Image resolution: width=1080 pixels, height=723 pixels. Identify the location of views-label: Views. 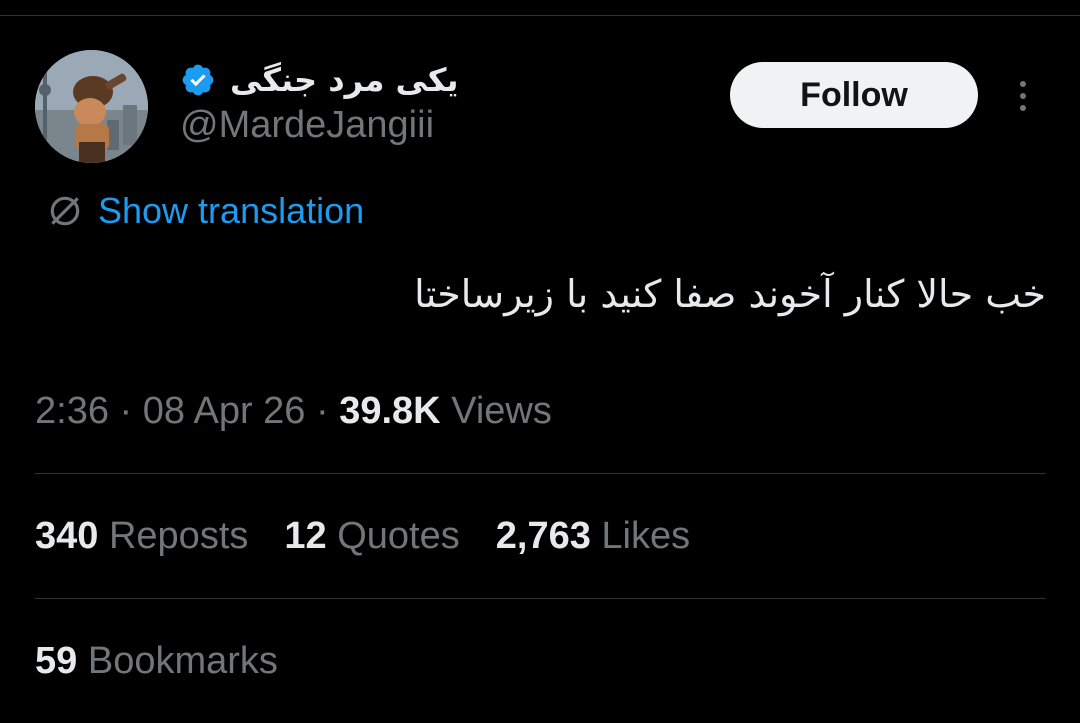
(501, 411).